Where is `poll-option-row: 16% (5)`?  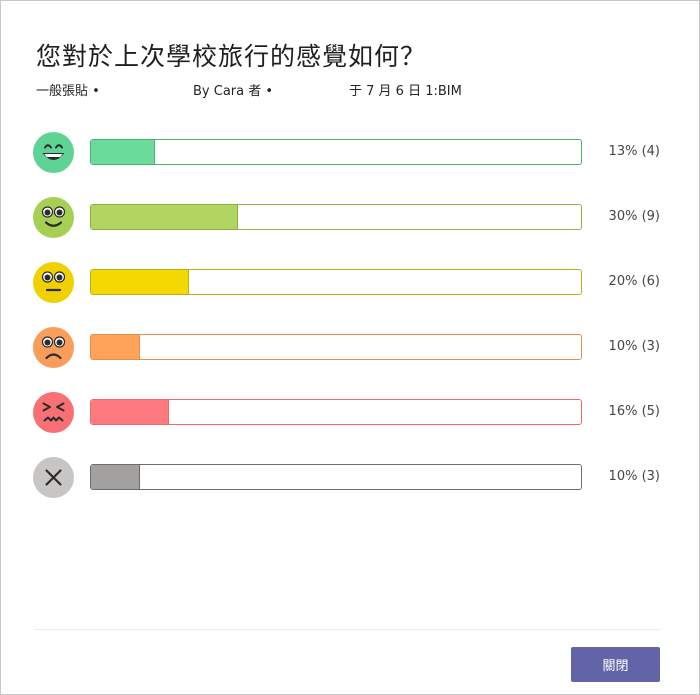
poll-option-row: 16% (5) is located at coordinates (350, 412).